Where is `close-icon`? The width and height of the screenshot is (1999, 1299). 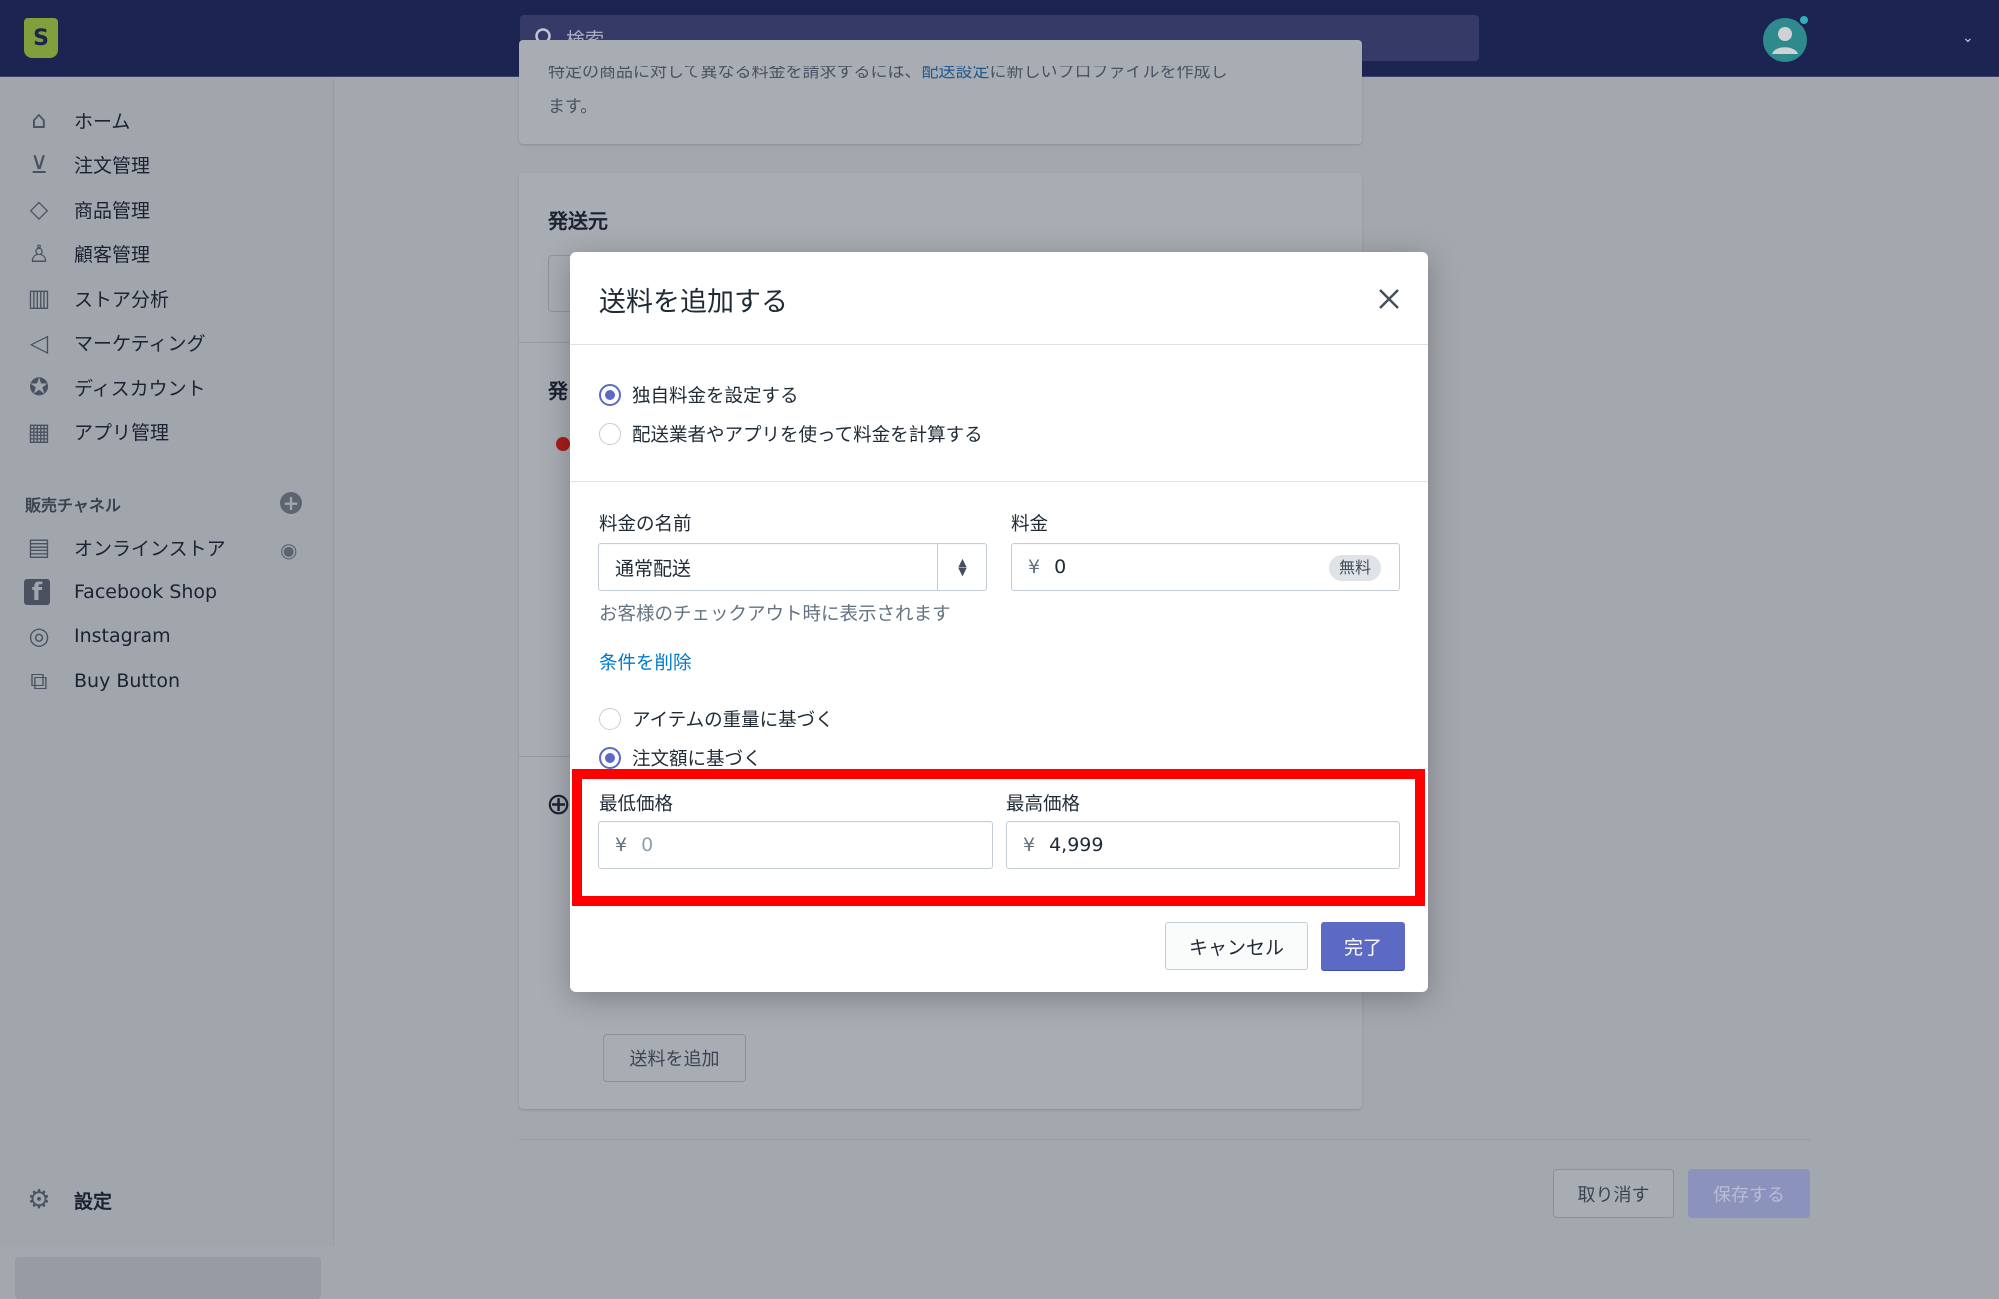
close-icon is located at coordinates (1389, 299).